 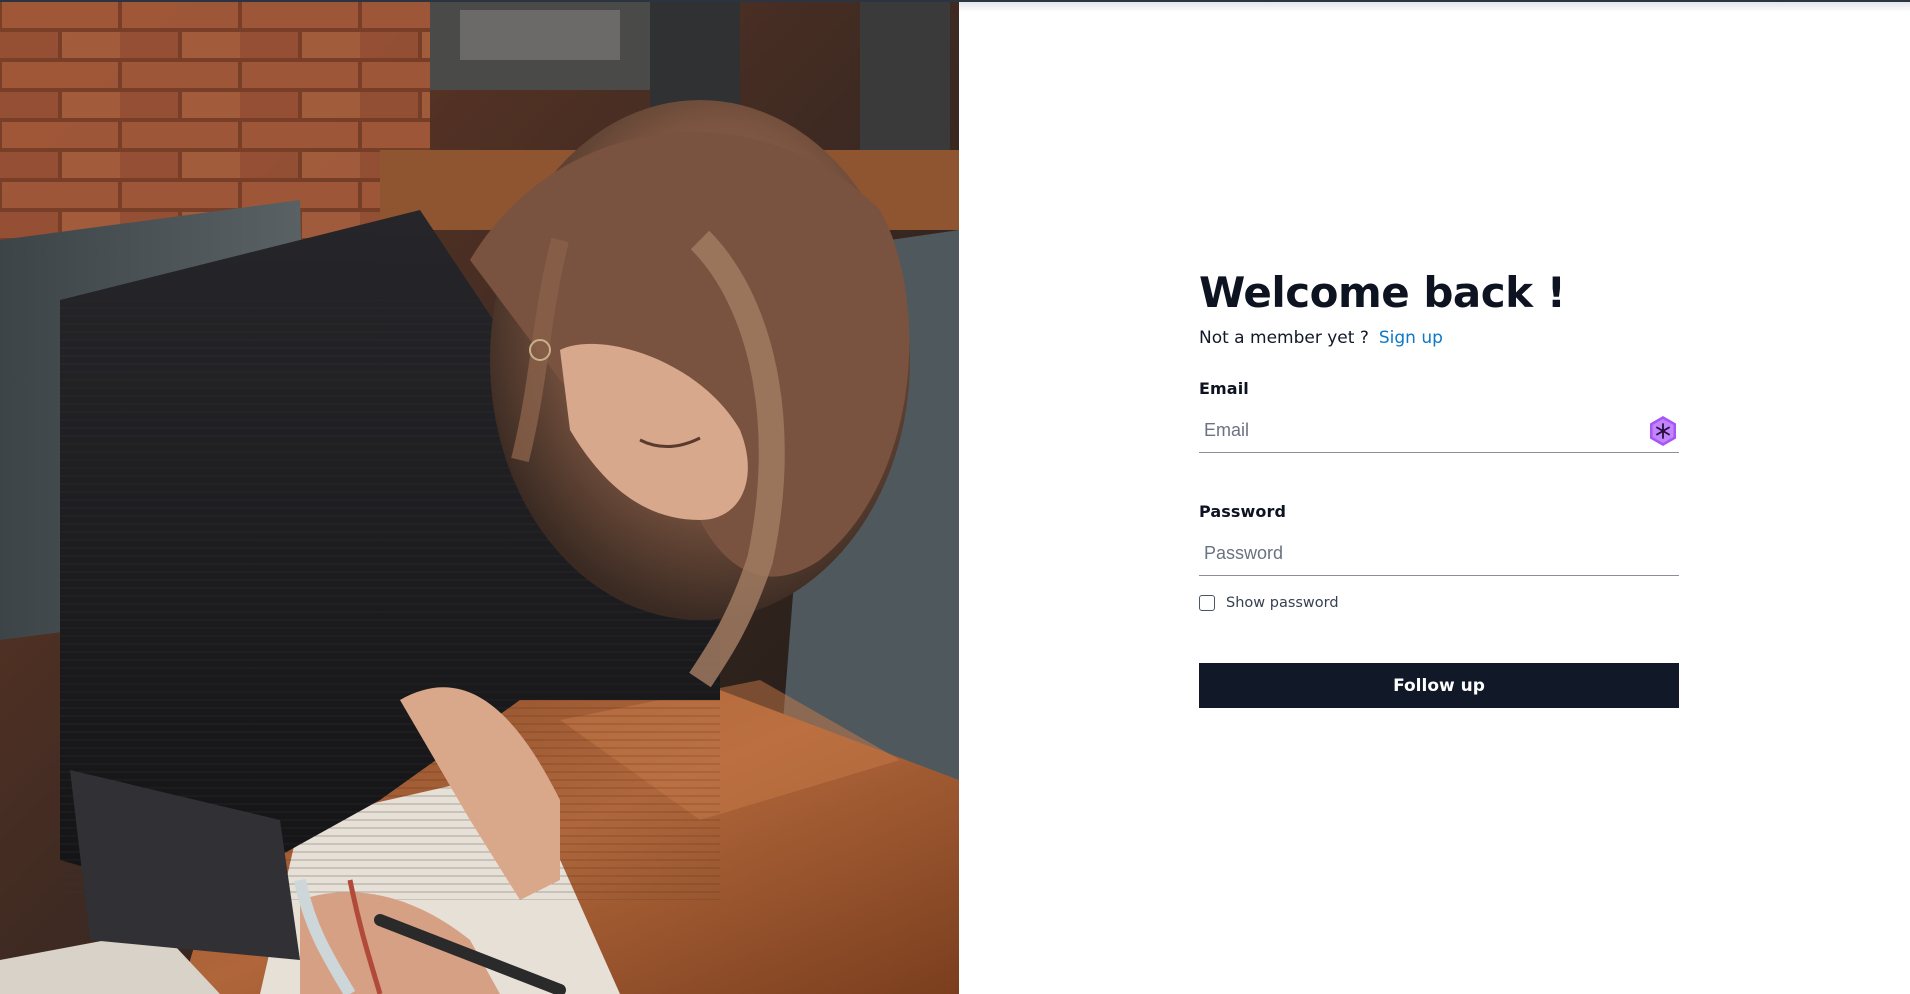 What do you see at coordinates (1434, 7) in the screenshot?
I see `top-shadow` at bounding box center [1434, 7].